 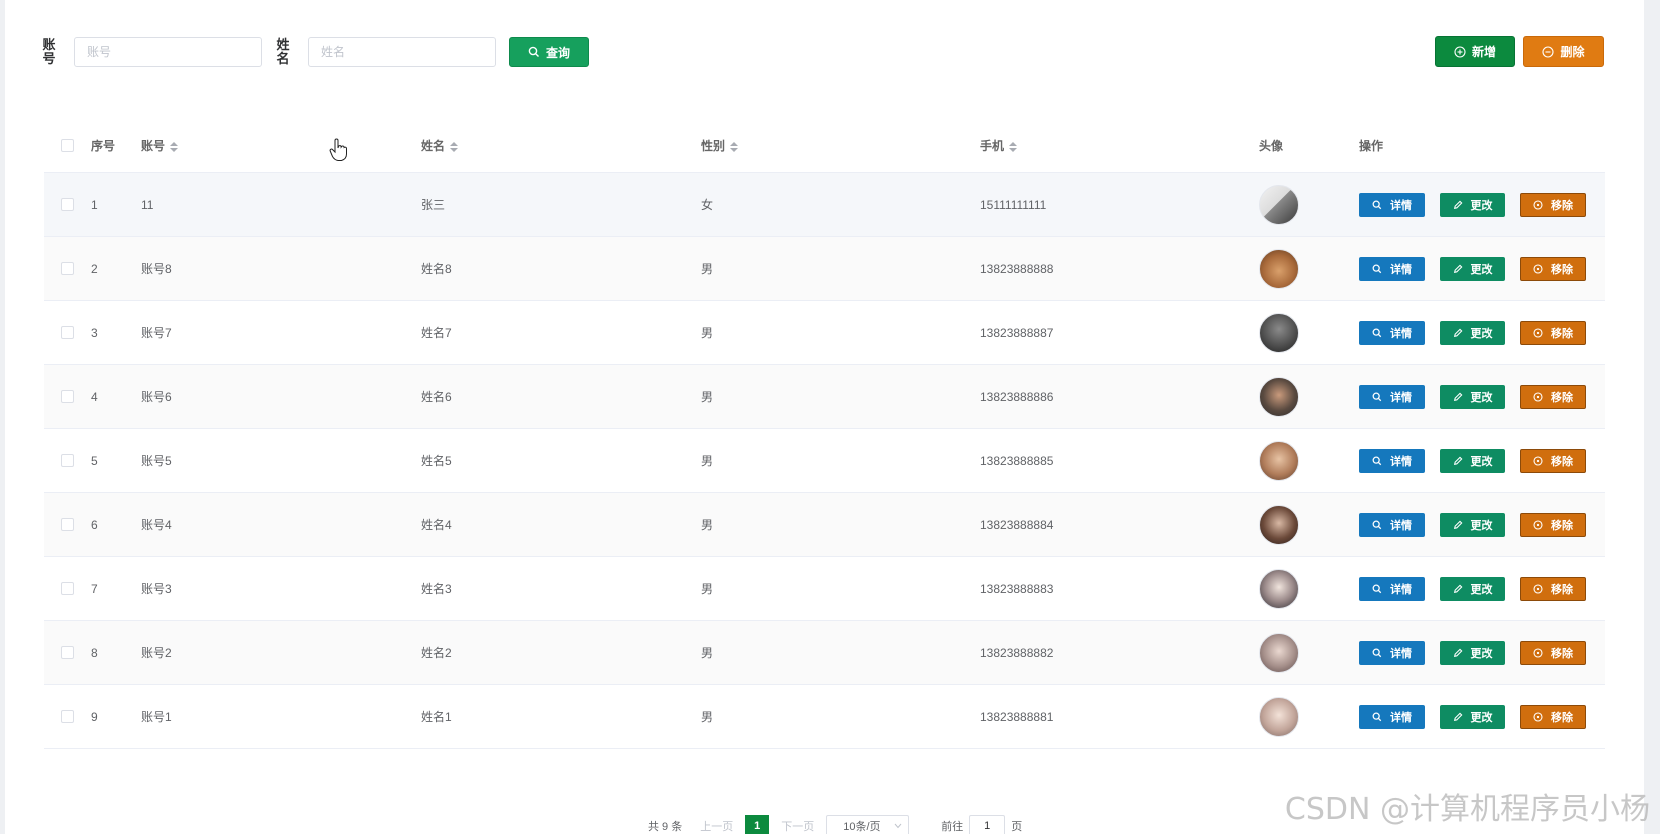 I want to click on header-name: 姓名, so click(x=561, y=145).